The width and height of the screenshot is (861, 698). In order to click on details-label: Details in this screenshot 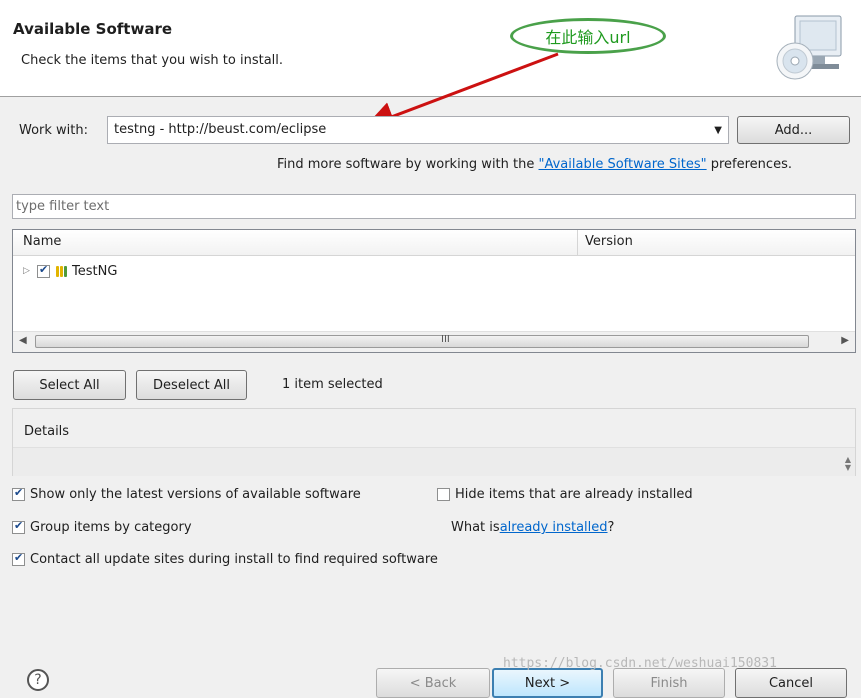, I will do `click(47, 431)`.